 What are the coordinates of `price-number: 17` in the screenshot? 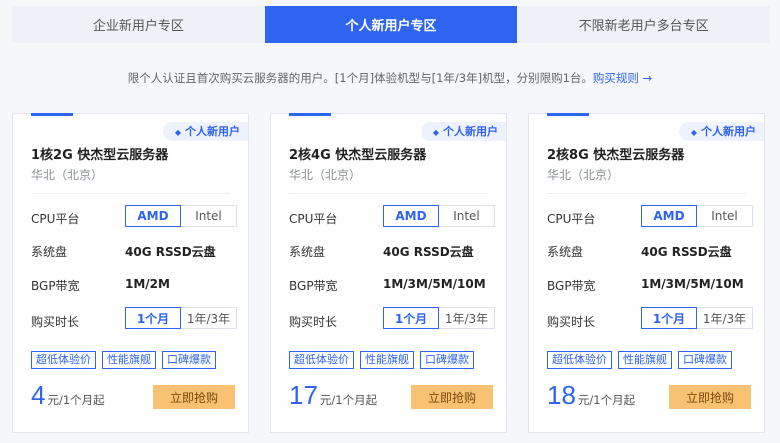 It's located at (303, 395).